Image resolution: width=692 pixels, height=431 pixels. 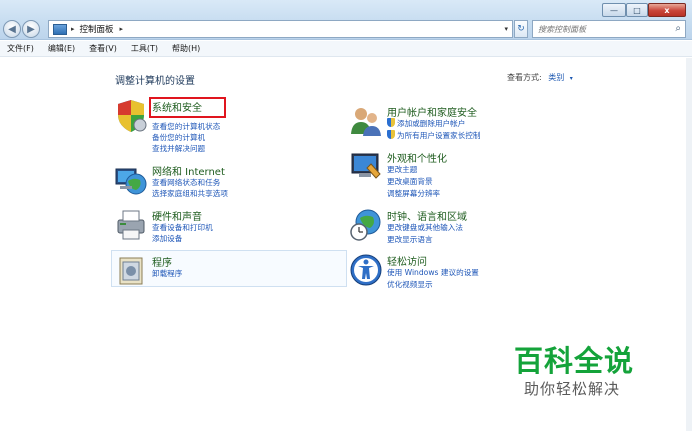 What do you see at coordinates (410, 239) in the screenshot?
I see `link-display-language: 更改显示语言` at bounding box center [410, 239].